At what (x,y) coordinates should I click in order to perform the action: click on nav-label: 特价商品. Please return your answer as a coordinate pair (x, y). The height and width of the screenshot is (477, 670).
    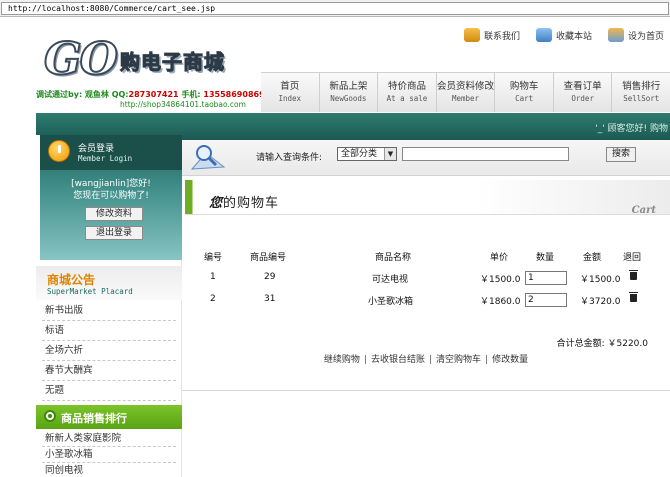
    Looking at the image, I should click on (406, 86).